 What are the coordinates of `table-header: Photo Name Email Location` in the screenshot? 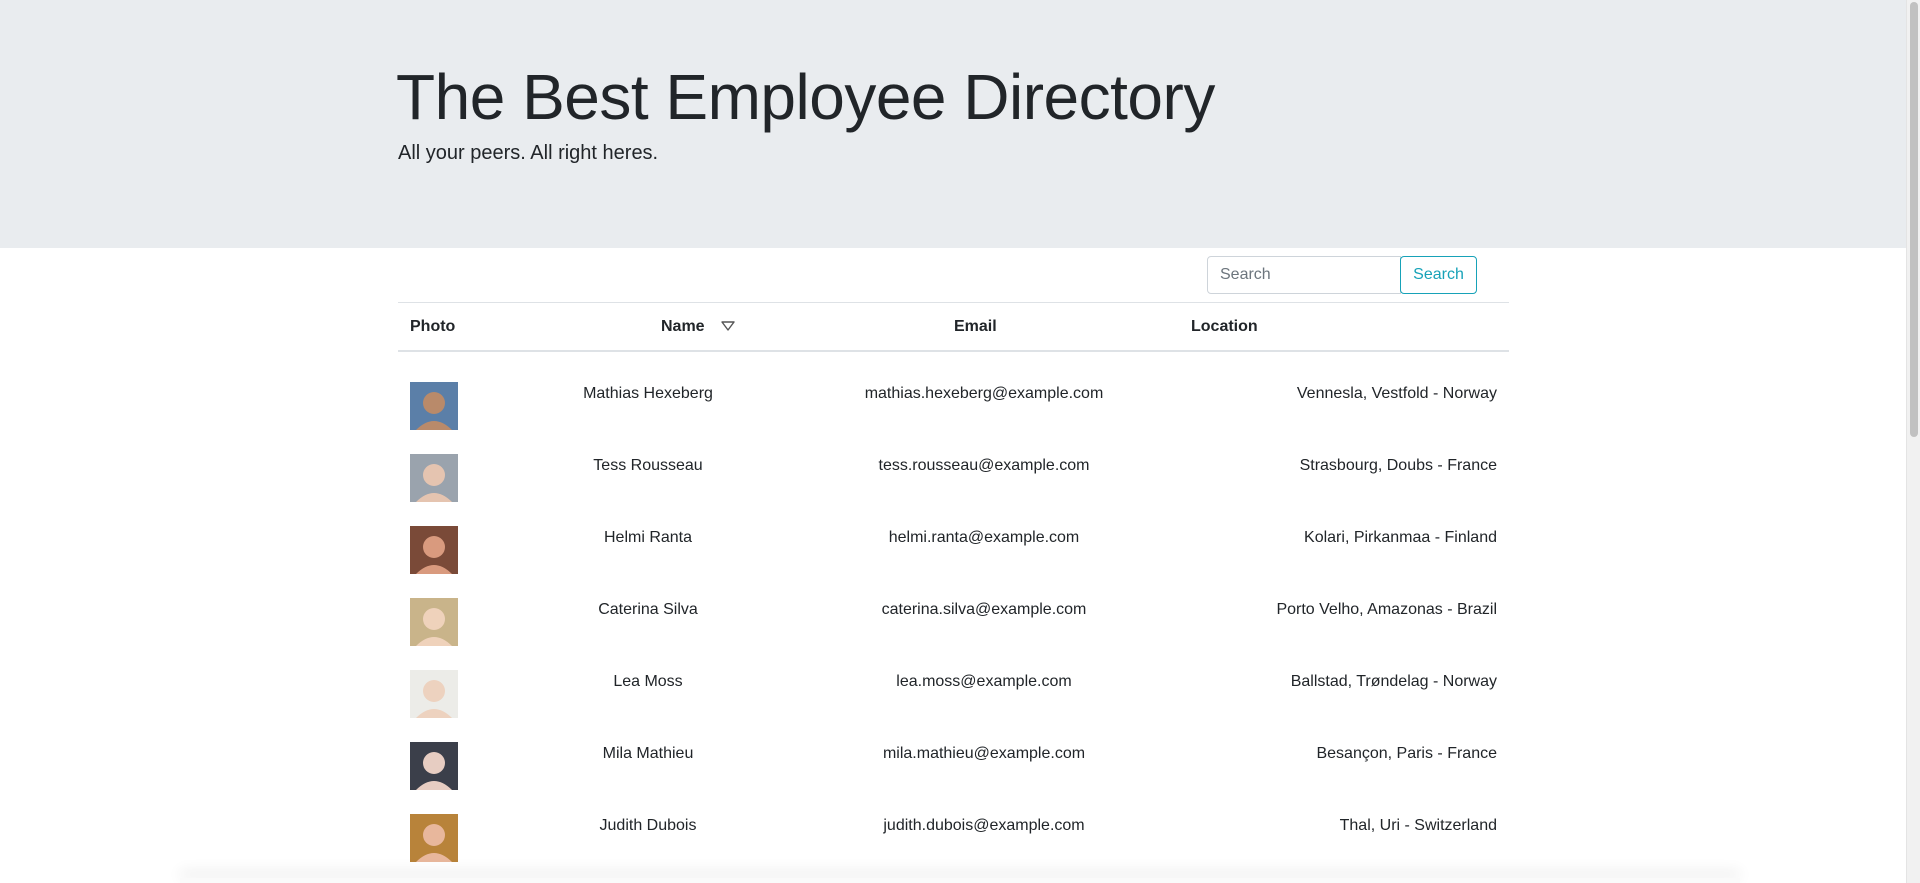 It's located at (953, 327).